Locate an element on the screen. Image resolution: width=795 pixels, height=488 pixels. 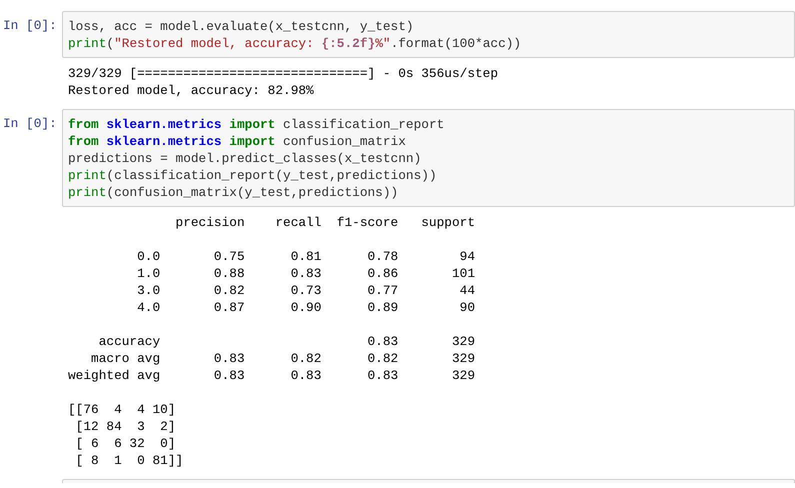
output-line: [12 84 3 2] is located at coordinates (125, 426).